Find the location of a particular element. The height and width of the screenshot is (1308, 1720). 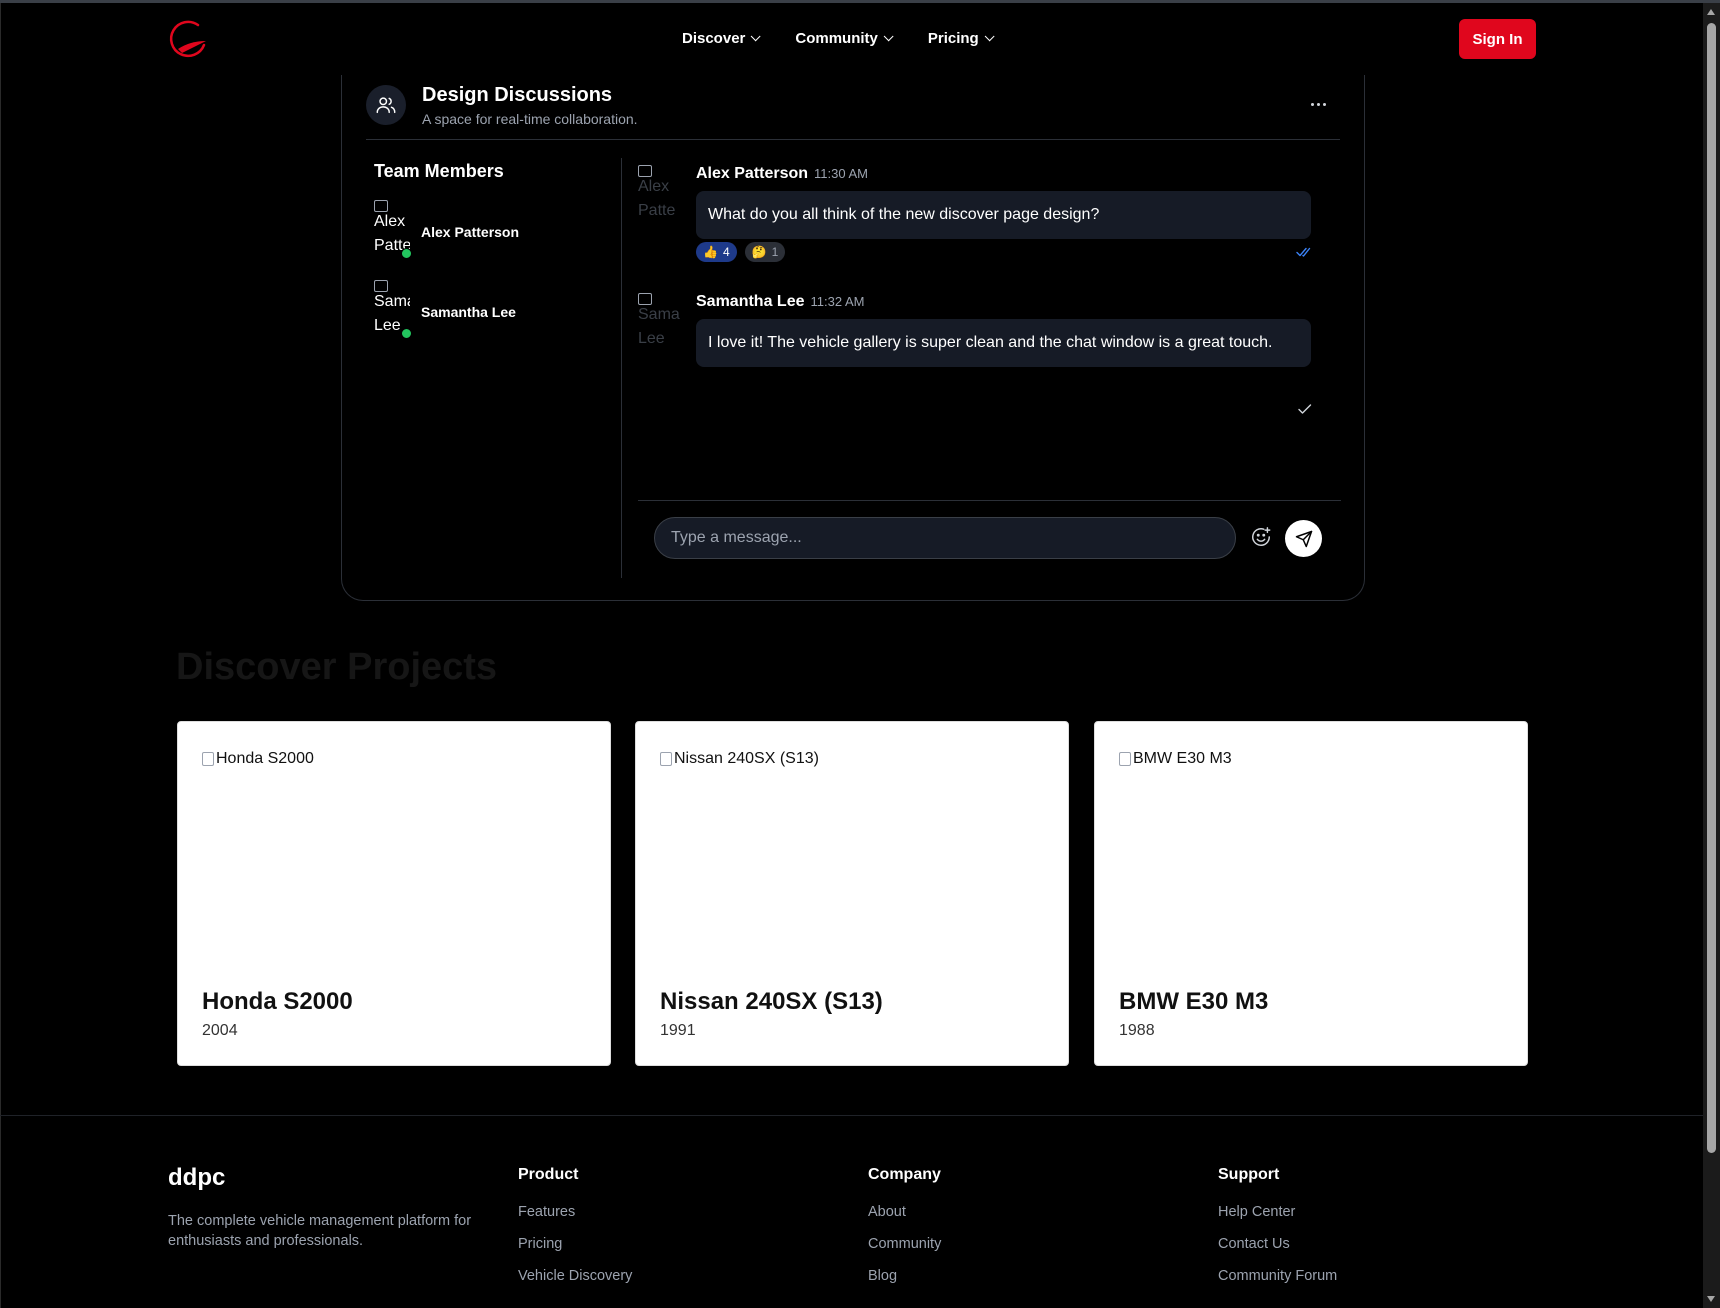

footer-brand: ddpc is located at coordinates (197, 1177).